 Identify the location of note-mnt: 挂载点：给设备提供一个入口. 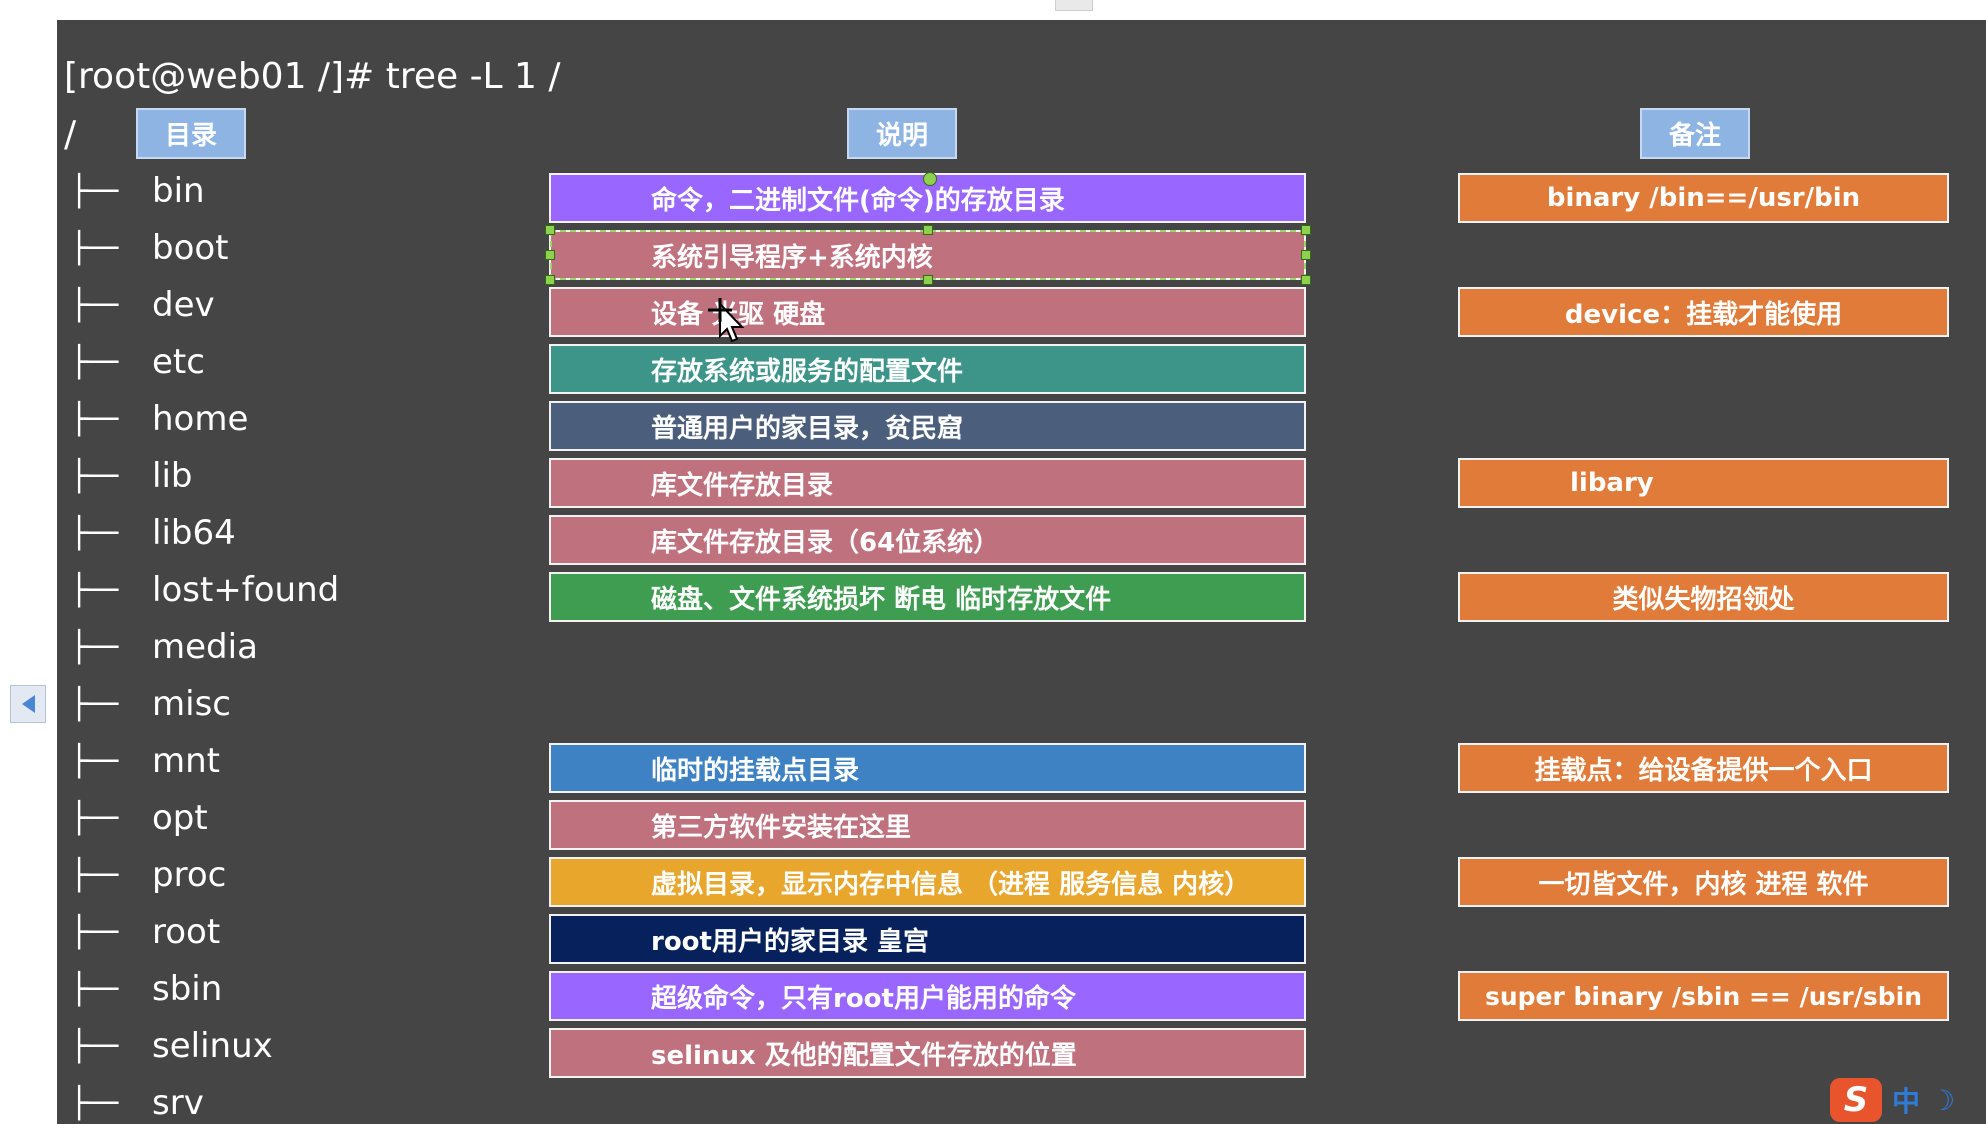
(1703, 768).